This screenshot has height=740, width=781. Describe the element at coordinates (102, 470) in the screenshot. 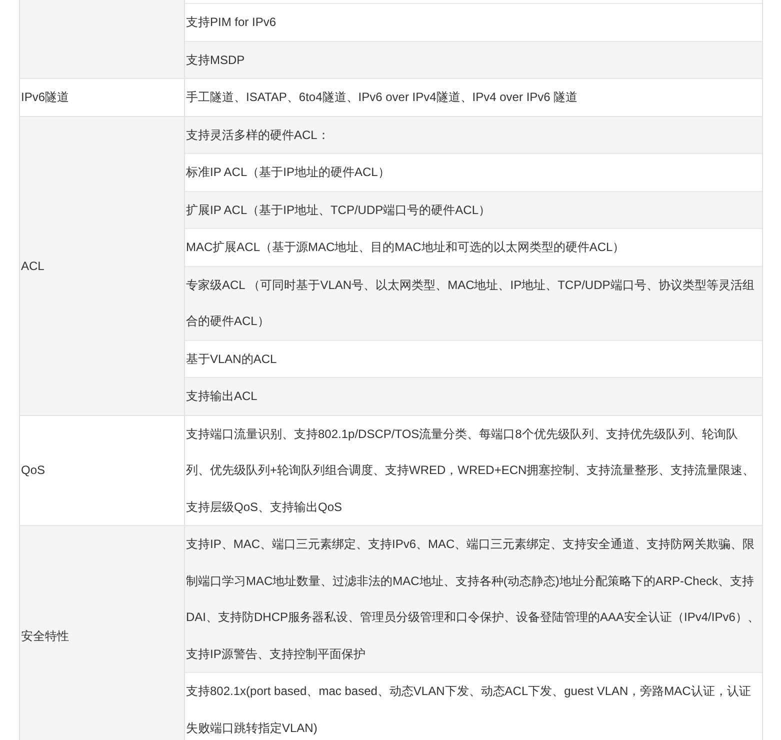

I see `row-header-cell: QoS` at that location.